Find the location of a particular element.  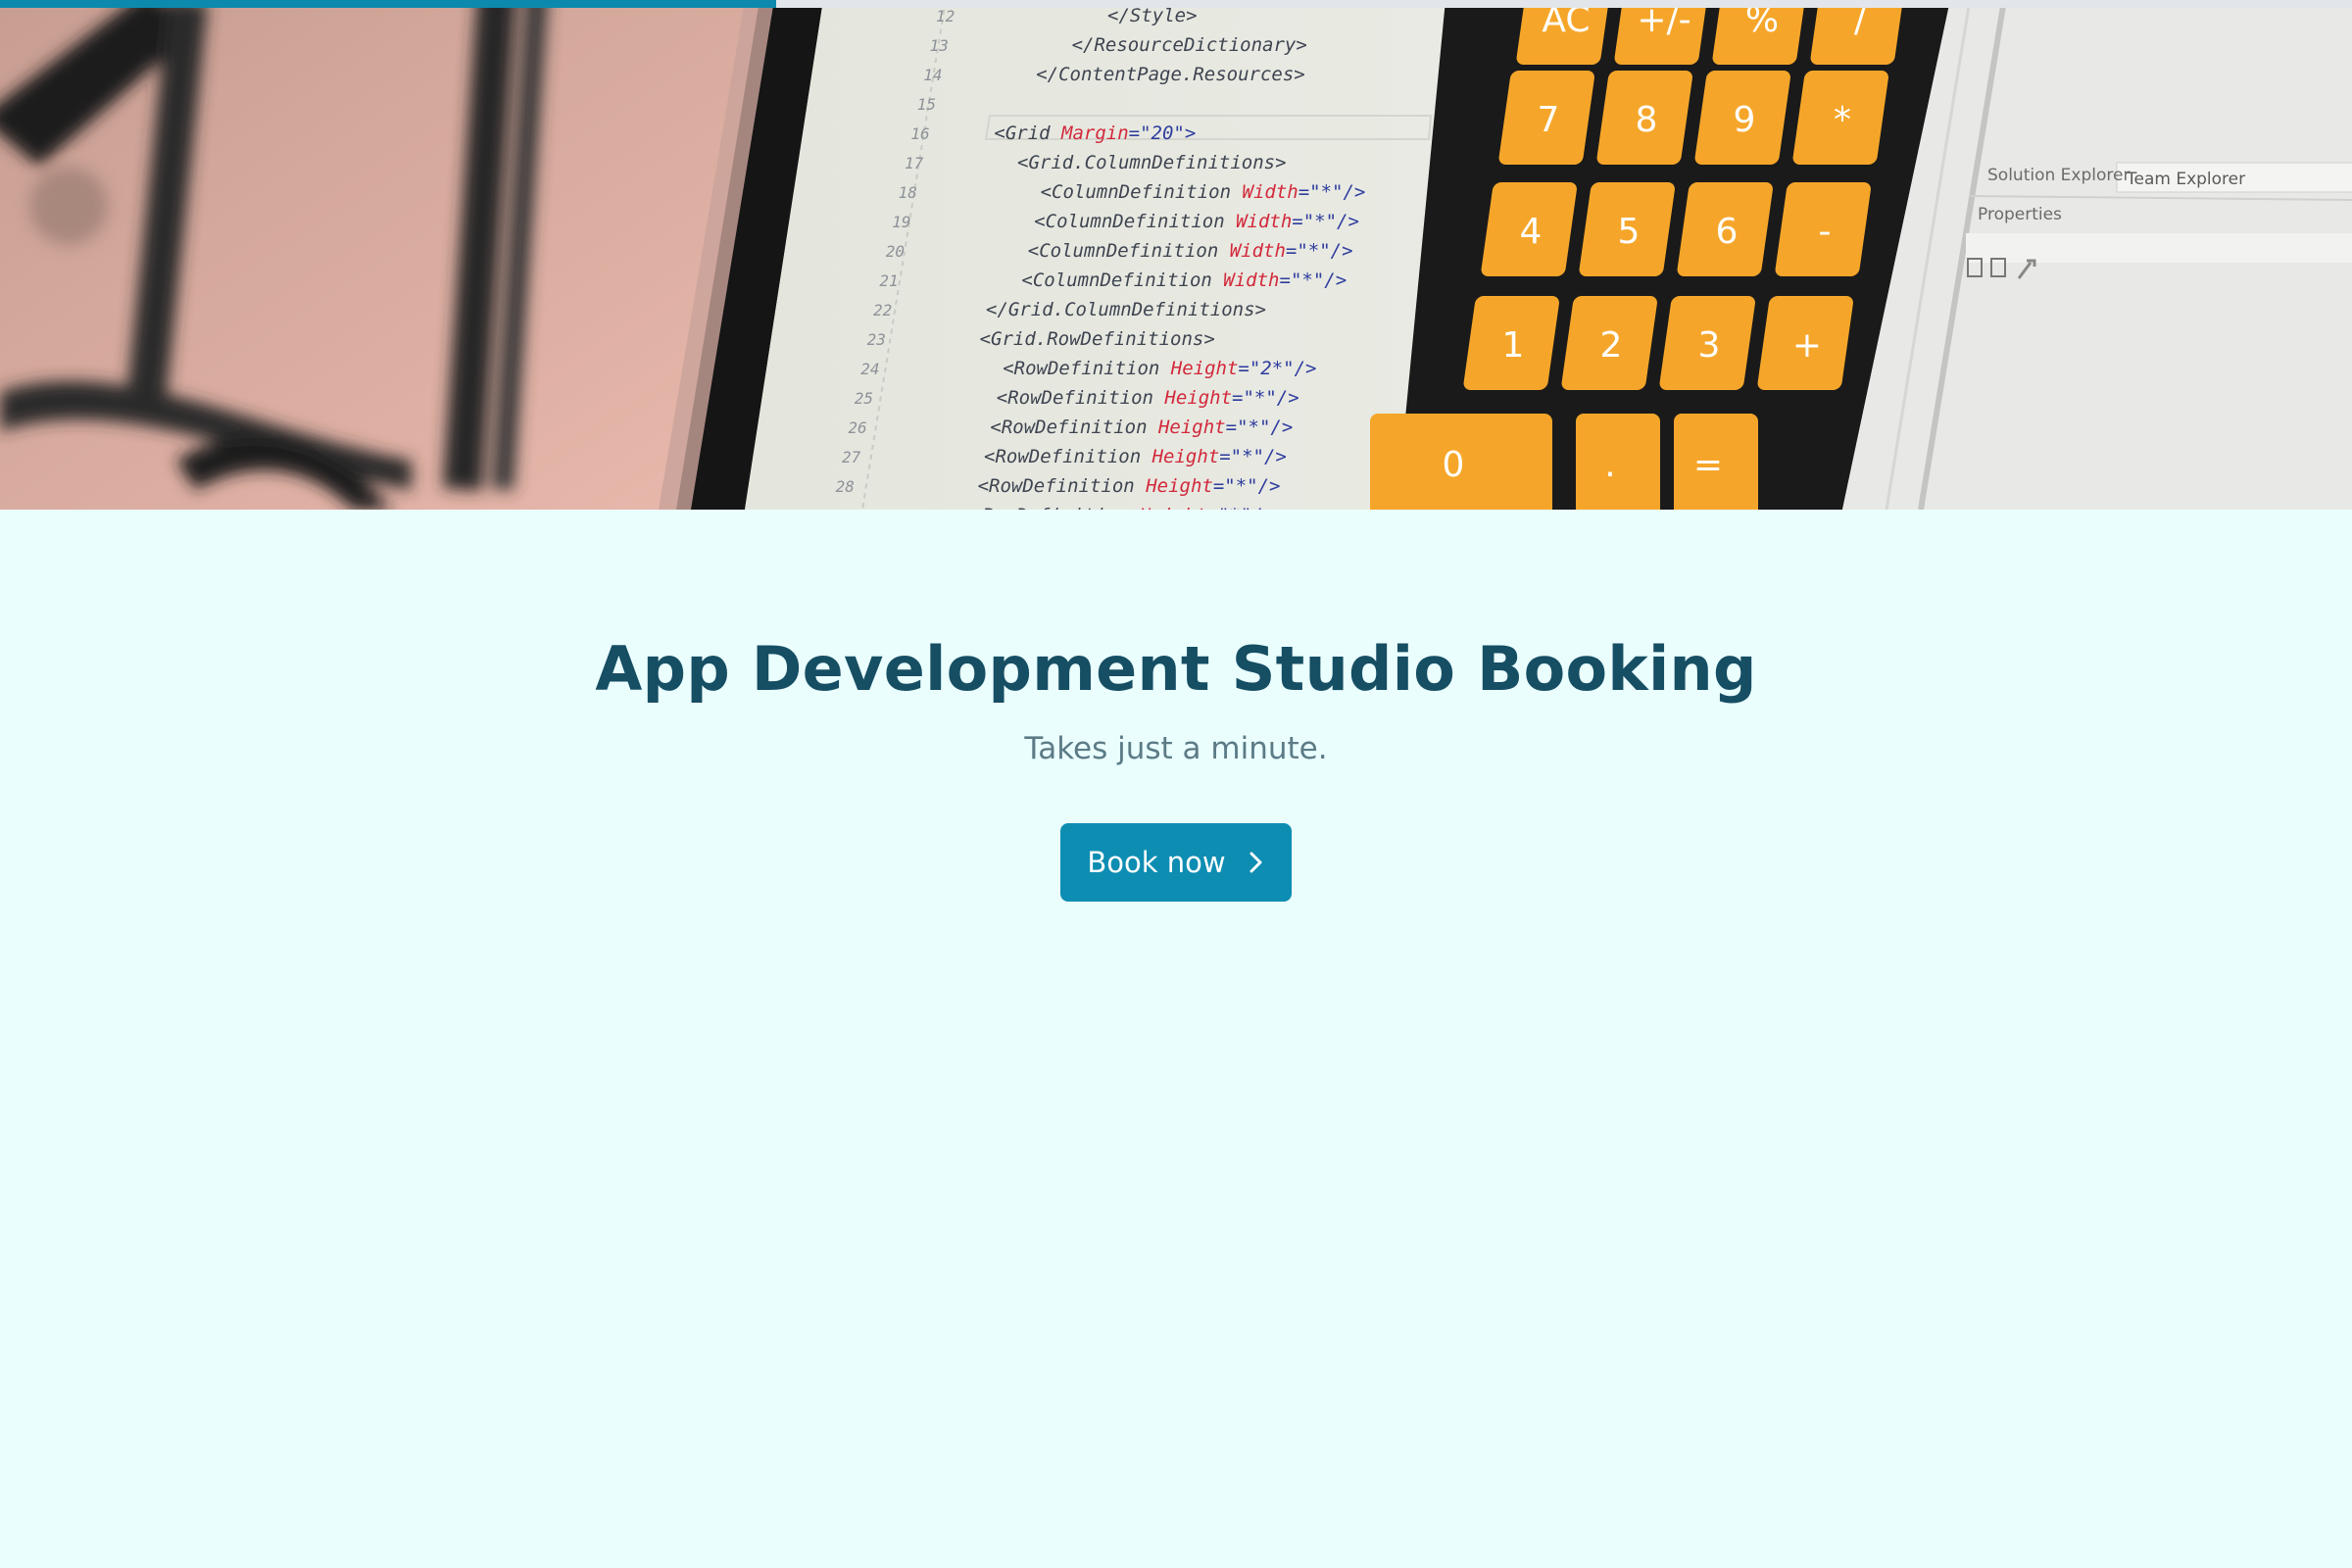

calculator-key-label: 6 is located at coordinates (1727, 232).